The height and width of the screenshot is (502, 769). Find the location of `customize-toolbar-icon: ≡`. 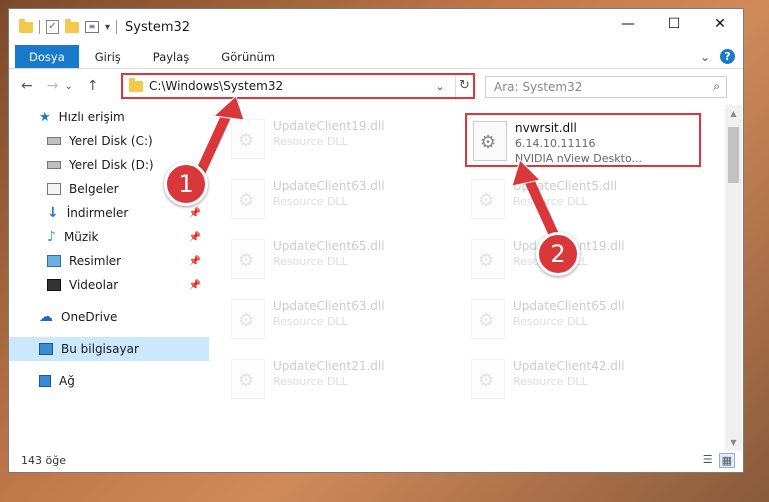

customize-toolbar-icon: ≡ is located at coordinates (92, 27).